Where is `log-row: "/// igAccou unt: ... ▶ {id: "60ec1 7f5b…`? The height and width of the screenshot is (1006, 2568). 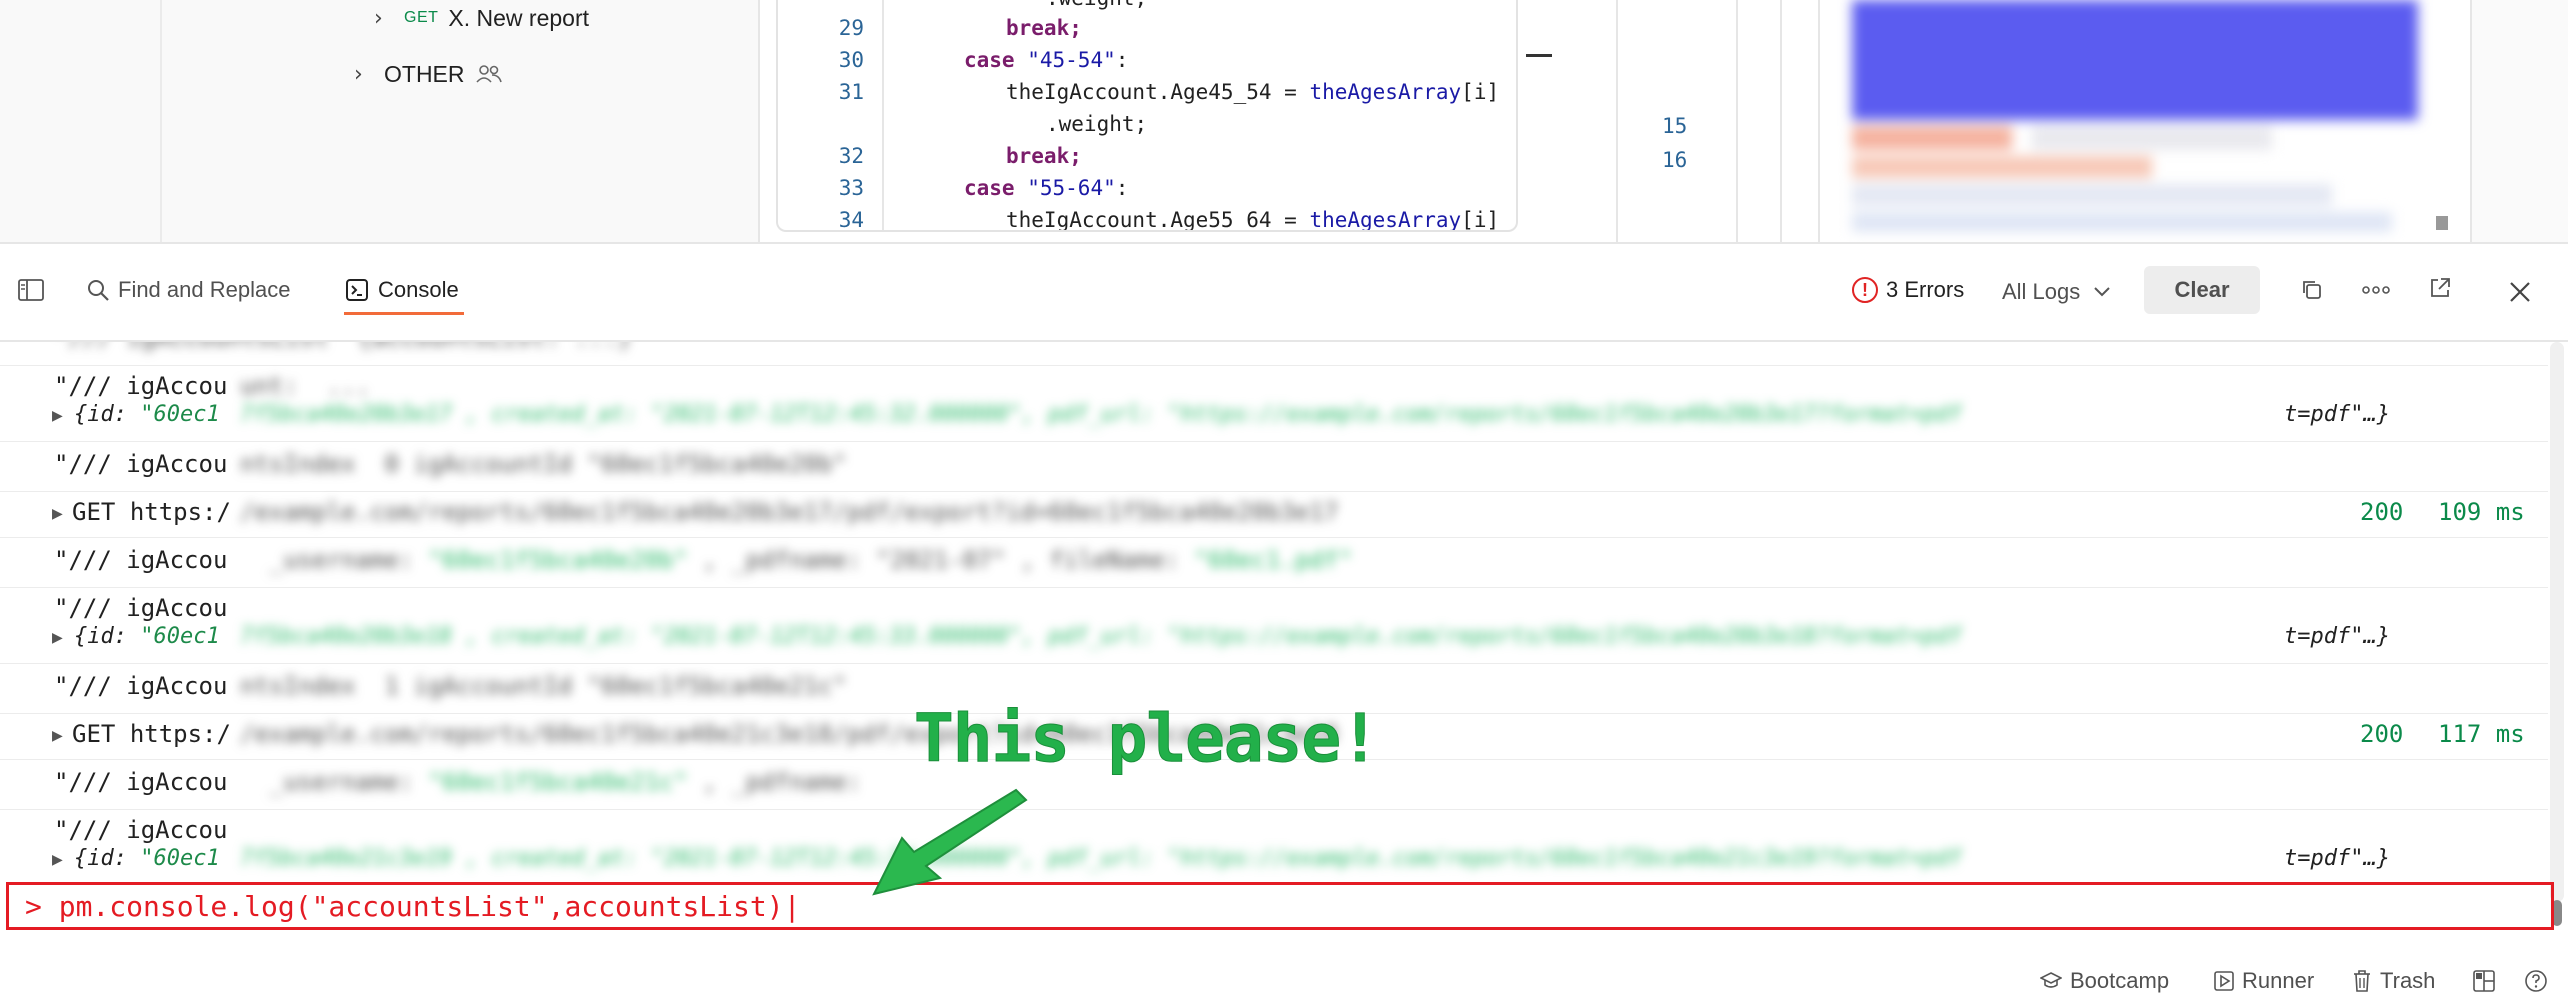
log-row: "/// igAccou unt: ... ▶ {id: "60ec1 7f5b… is located at coordinates (1274, 404).